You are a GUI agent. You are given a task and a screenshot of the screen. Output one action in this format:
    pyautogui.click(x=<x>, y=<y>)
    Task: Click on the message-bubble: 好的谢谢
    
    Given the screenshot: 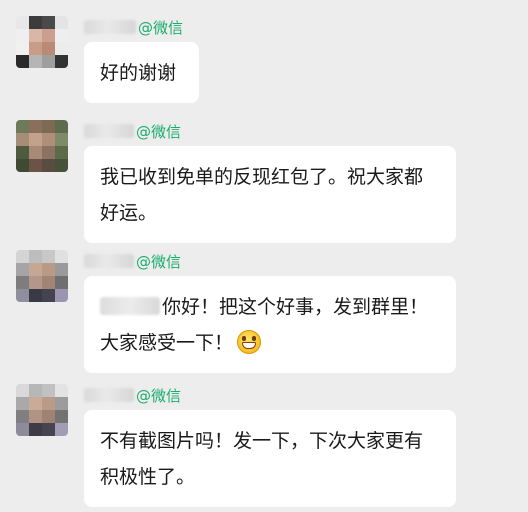 What is the action you would take?
    pyautogui.click(x=141, y=72)
    